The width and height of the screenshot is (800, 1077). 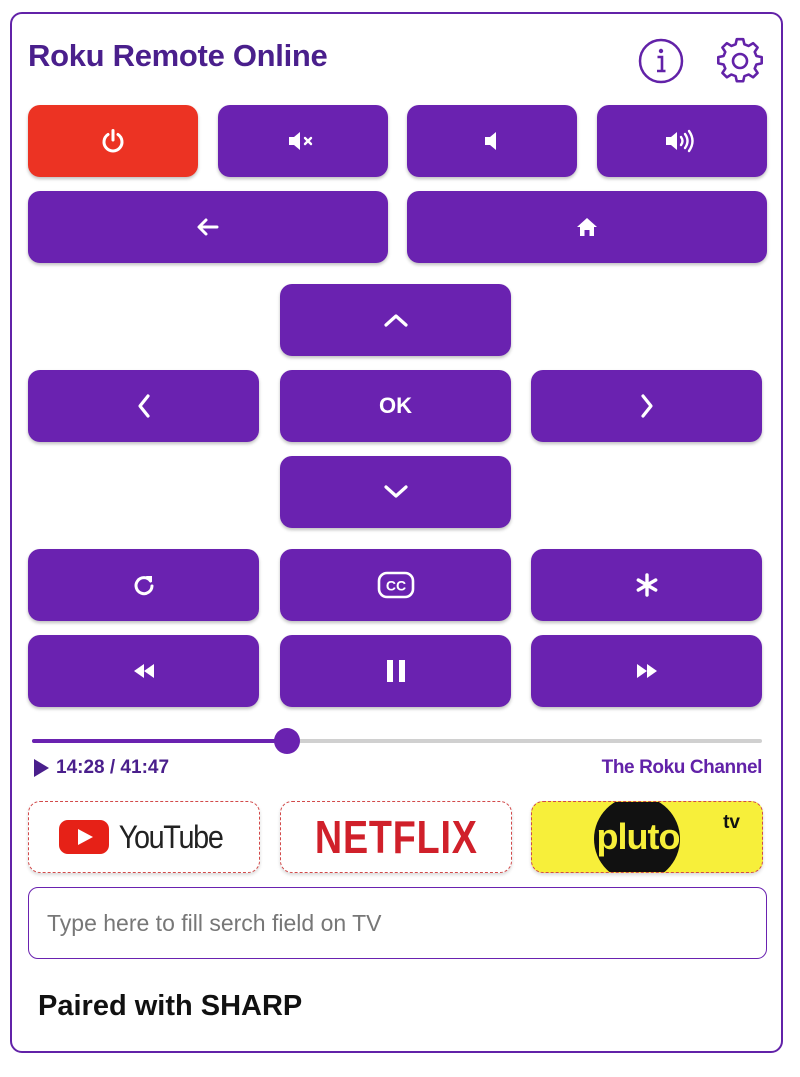 I want to click on power-icon, so click(x=113, y=141).